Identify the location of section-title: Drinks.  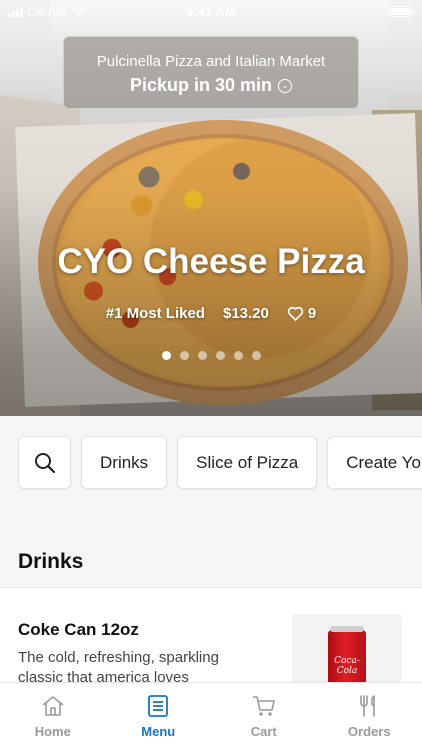
(51, 561).